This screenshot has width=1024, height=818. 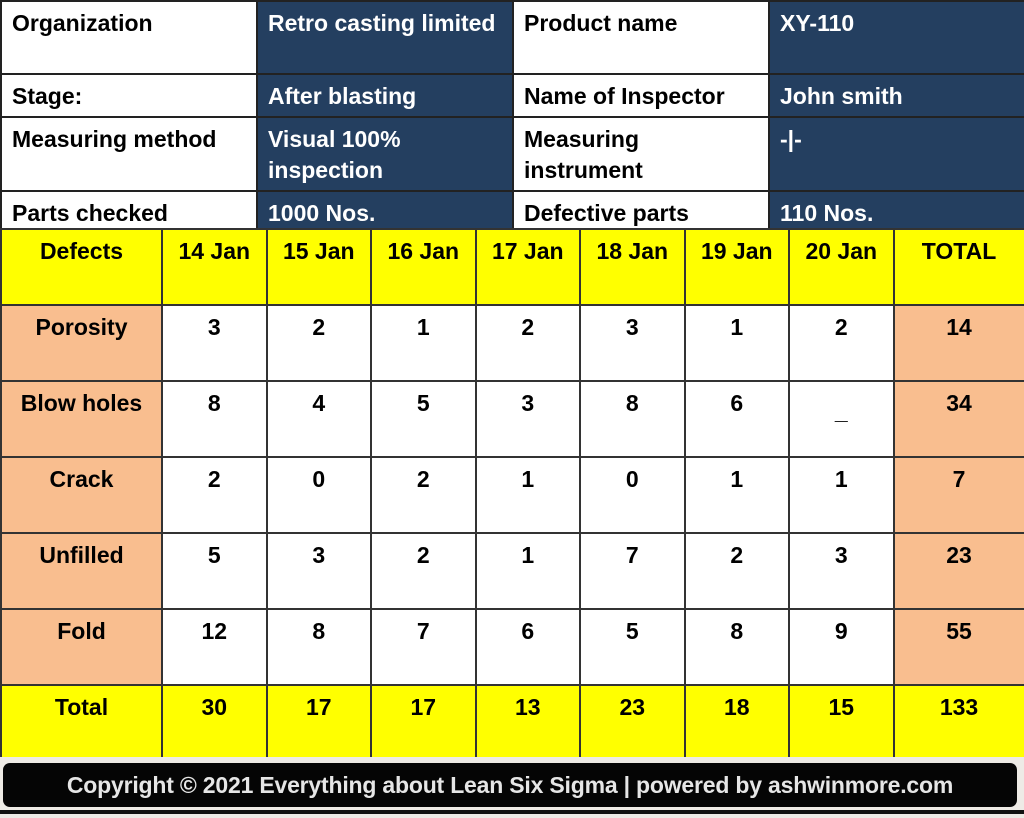 I want to click on table-row: Unfilled 5 3 2 1 7 2 3 23, so click(x=512, y=571).